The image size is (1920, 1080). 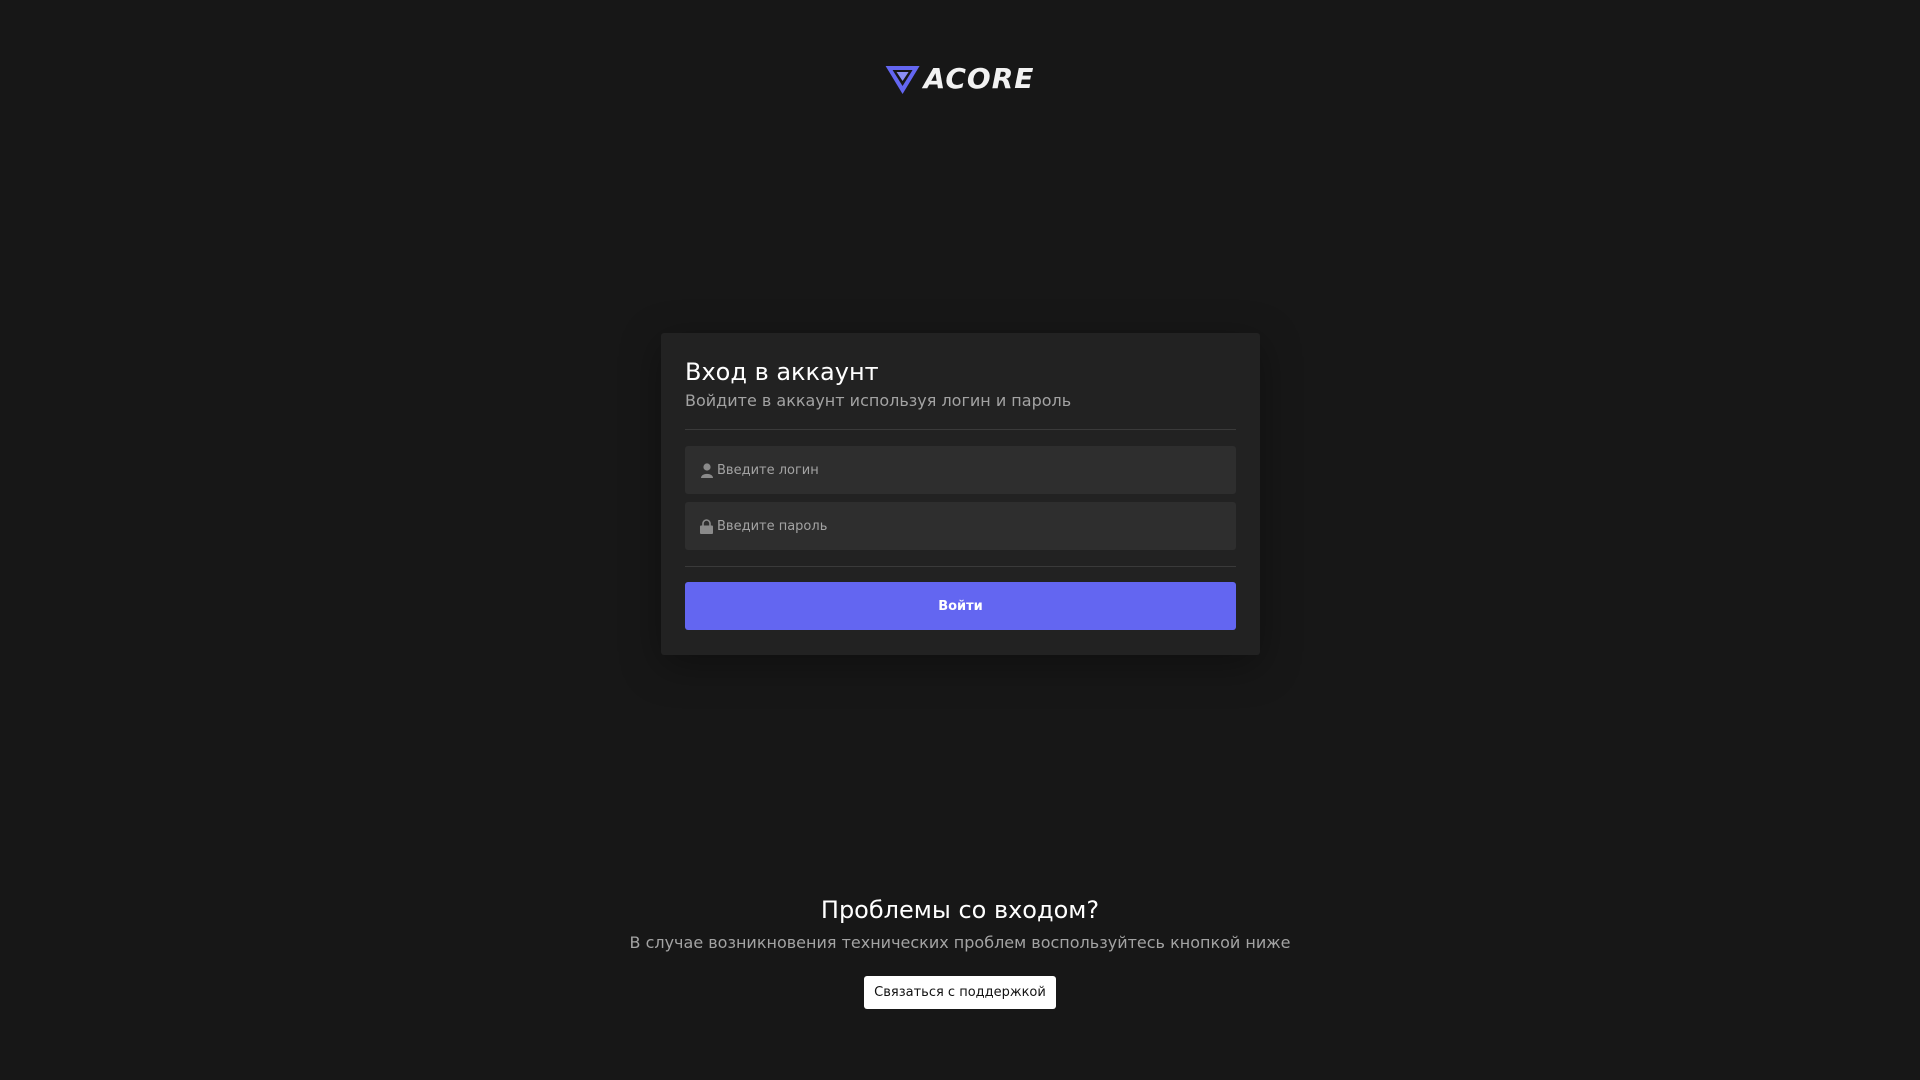 What do you see at coordinates (706, 470) in the screenshot?
I see `user-icon` at bounding box center [706, 470].